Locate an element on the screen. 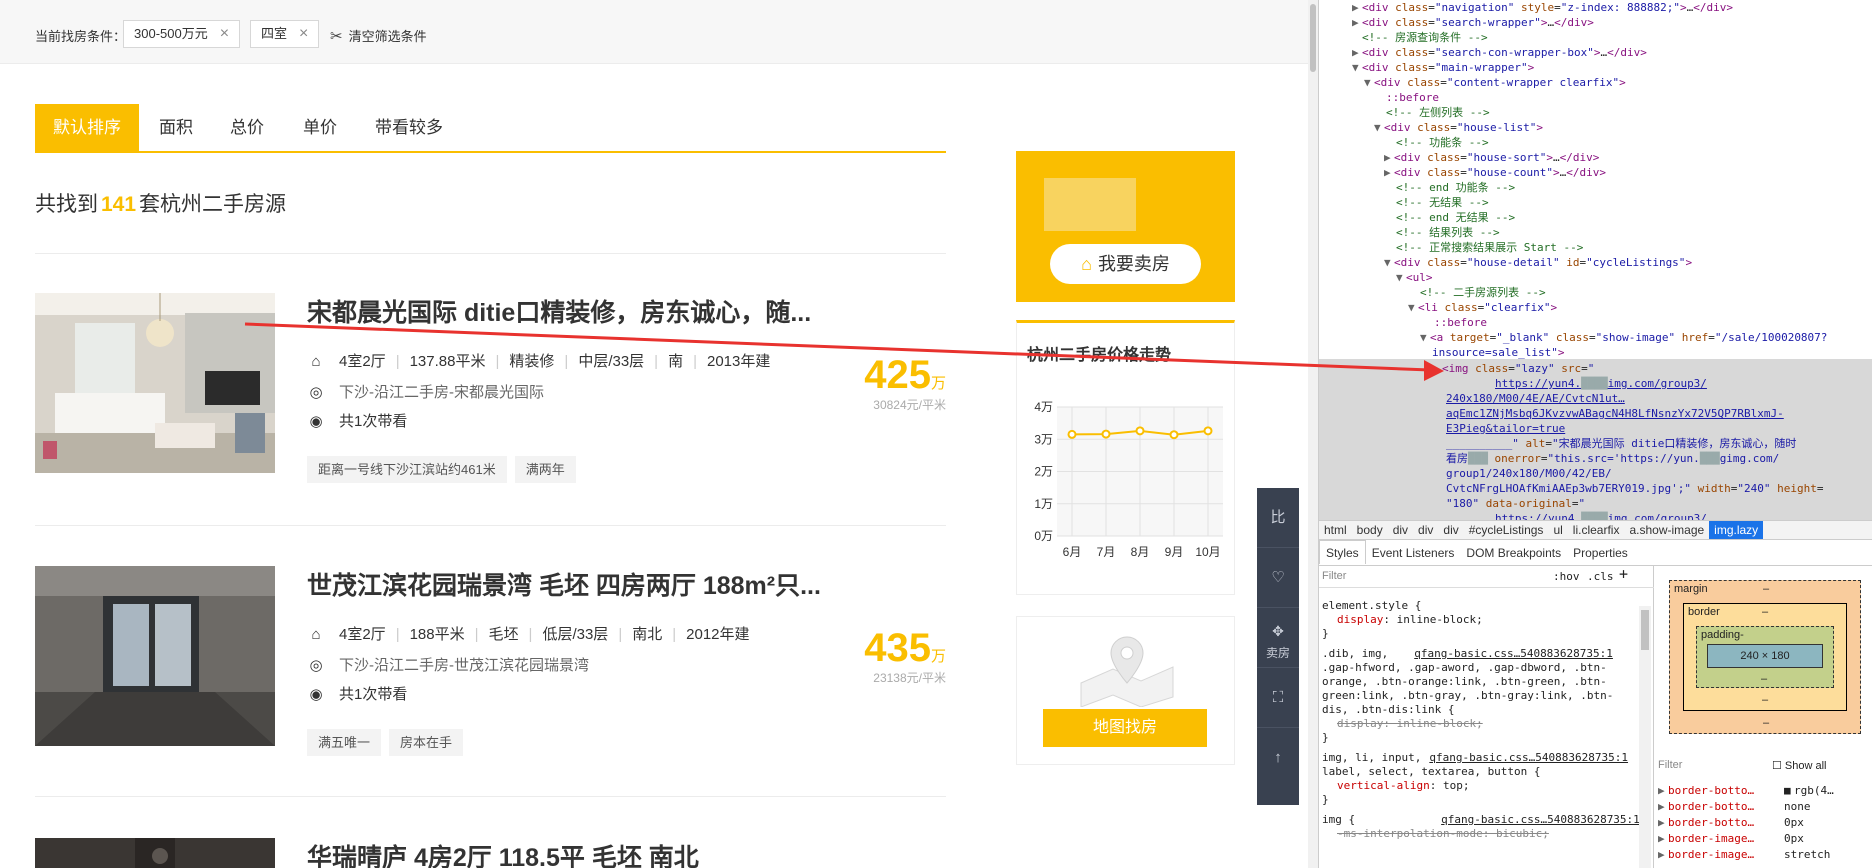 This screenshot has height=868, width=1872. add-rule-icon: + is located at coordinates (1623, 574).